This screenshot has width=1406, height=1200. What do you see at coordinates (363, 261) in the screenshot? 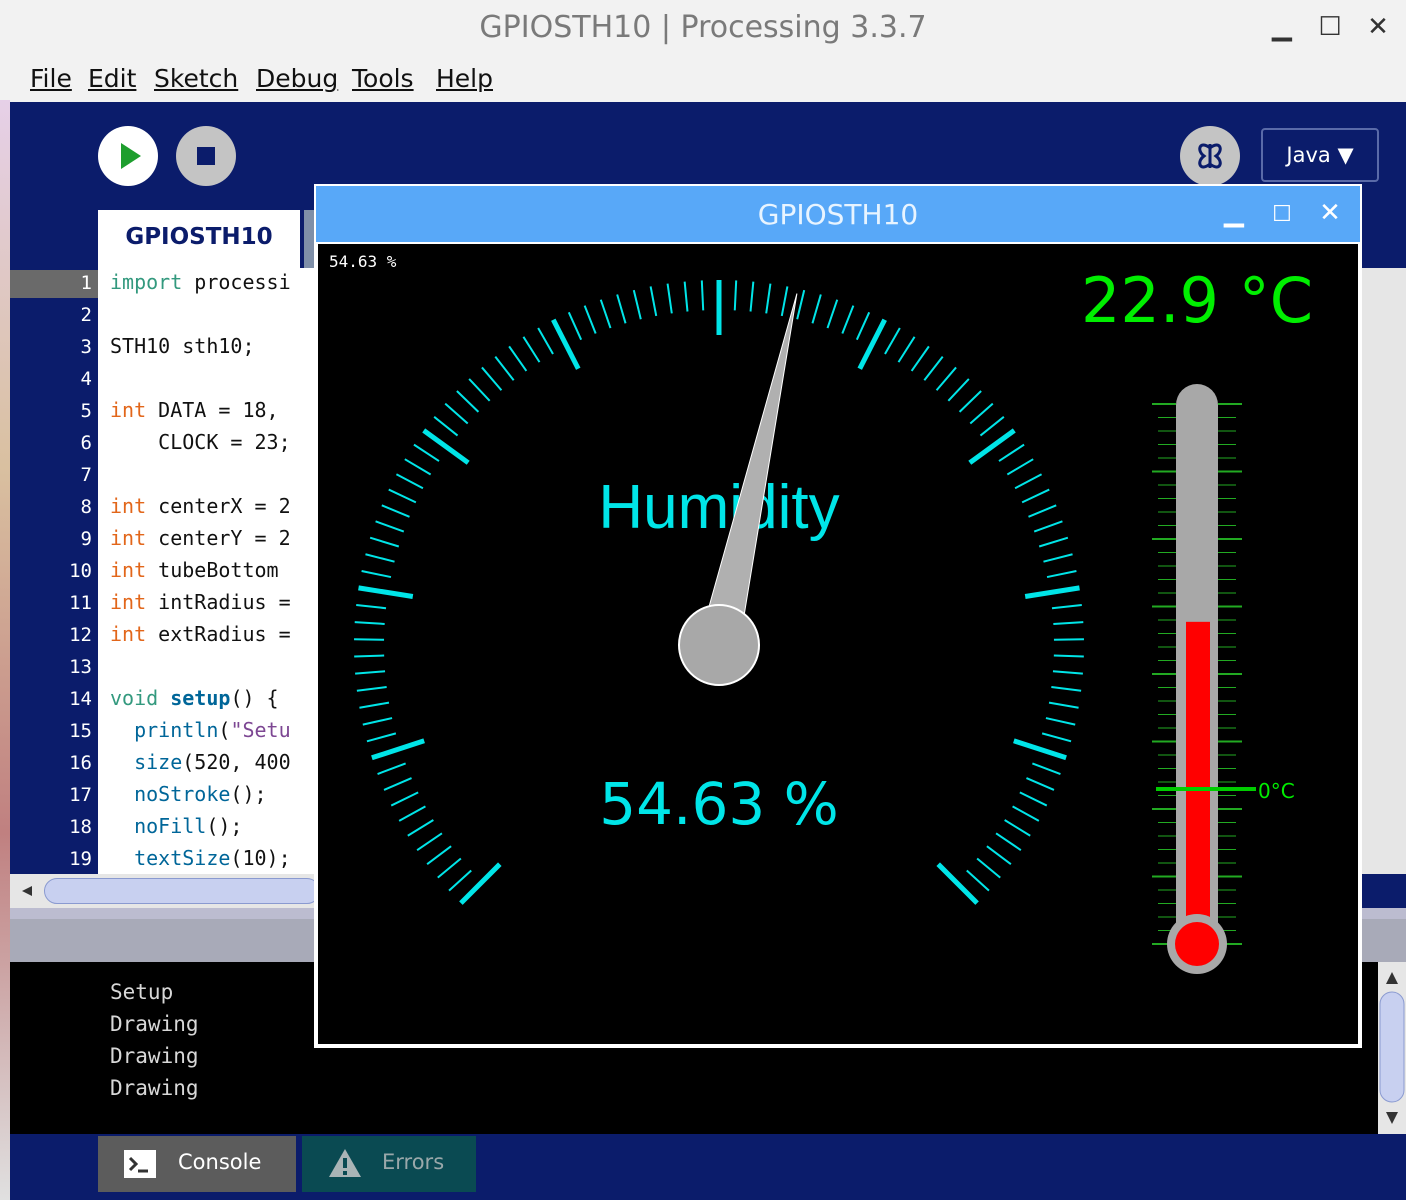
I see `corner-readout: 54.63 %` at bounding box center [363, 261].